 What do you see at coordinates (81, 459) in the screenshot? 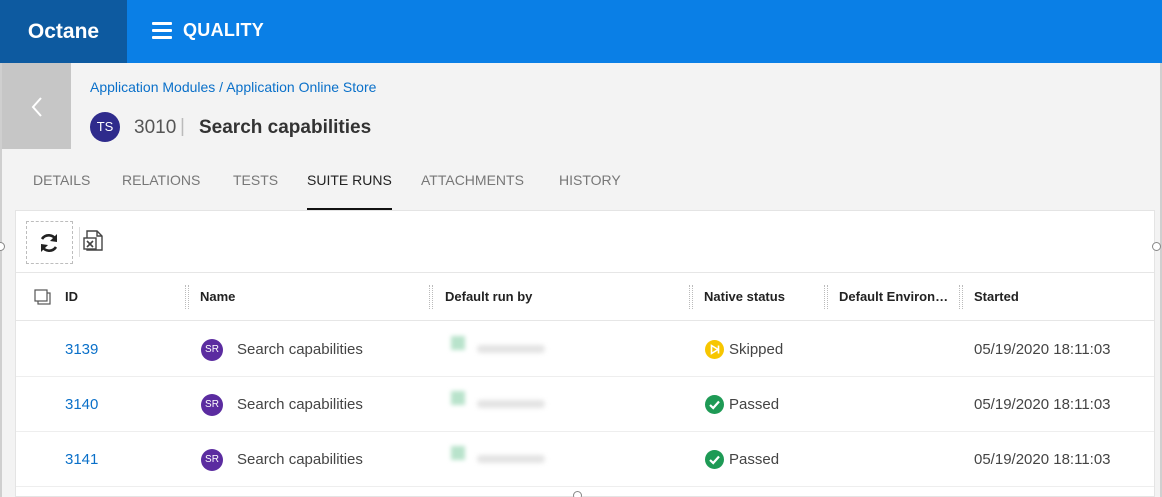
I see `run-id-link: 3141` at bounding box center [81, 459].